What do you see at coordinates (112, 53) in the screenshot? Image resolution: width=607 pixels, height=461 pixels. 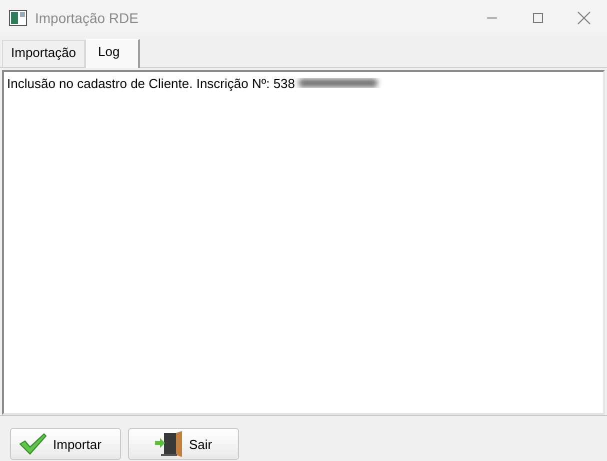 I see `tab: Log` at bounding box center [112, 53].